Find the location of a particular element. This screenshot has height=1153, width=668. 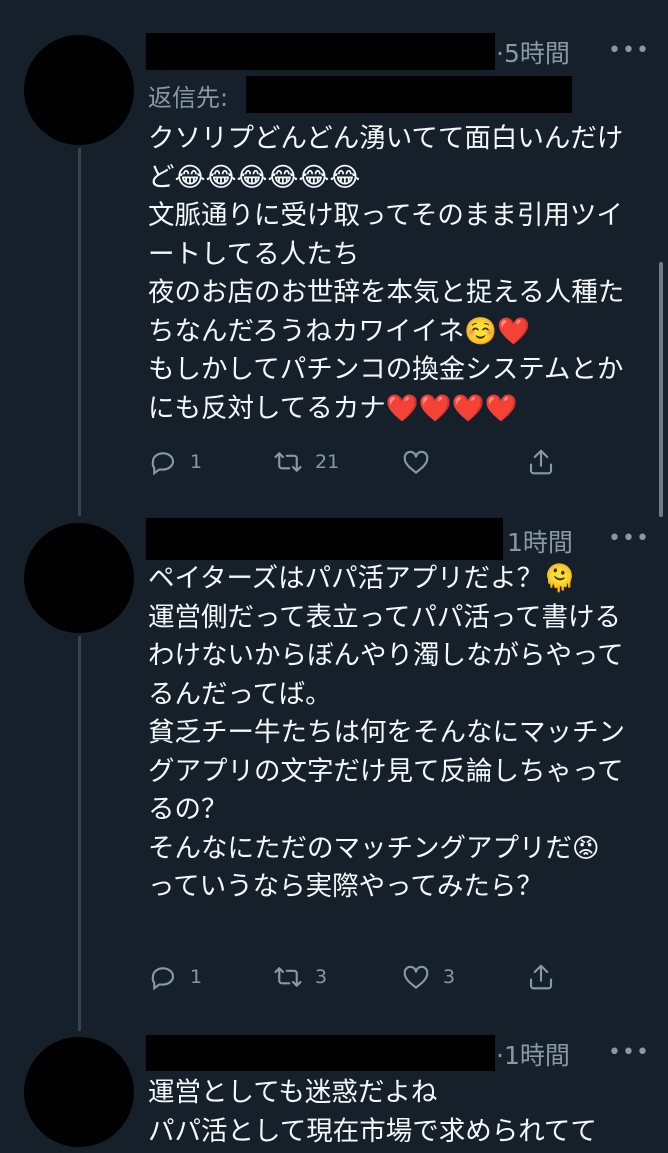

like-button is located at coordinates (422, 462).